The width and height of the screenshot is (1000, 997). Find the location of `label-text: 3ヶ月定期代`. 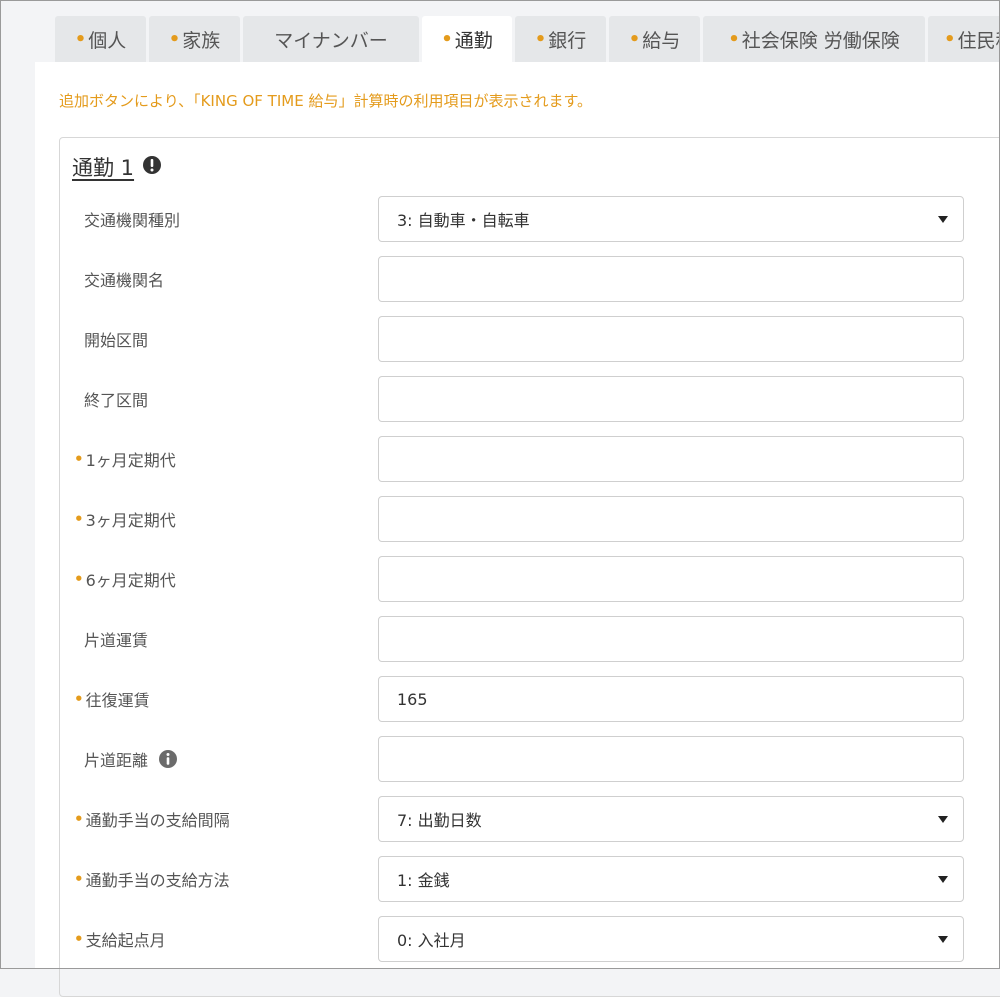

label-text: 3ヶ月定期代 is located at coordinates (130, 520).